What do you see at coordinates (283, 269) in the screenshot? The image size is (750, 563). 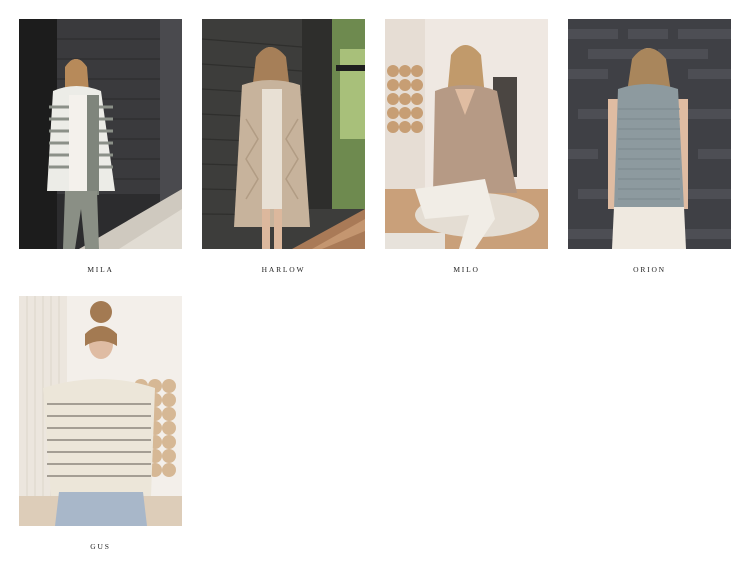 I see `product-name-harlow: HARLOW` at bounding box center [283, 269].